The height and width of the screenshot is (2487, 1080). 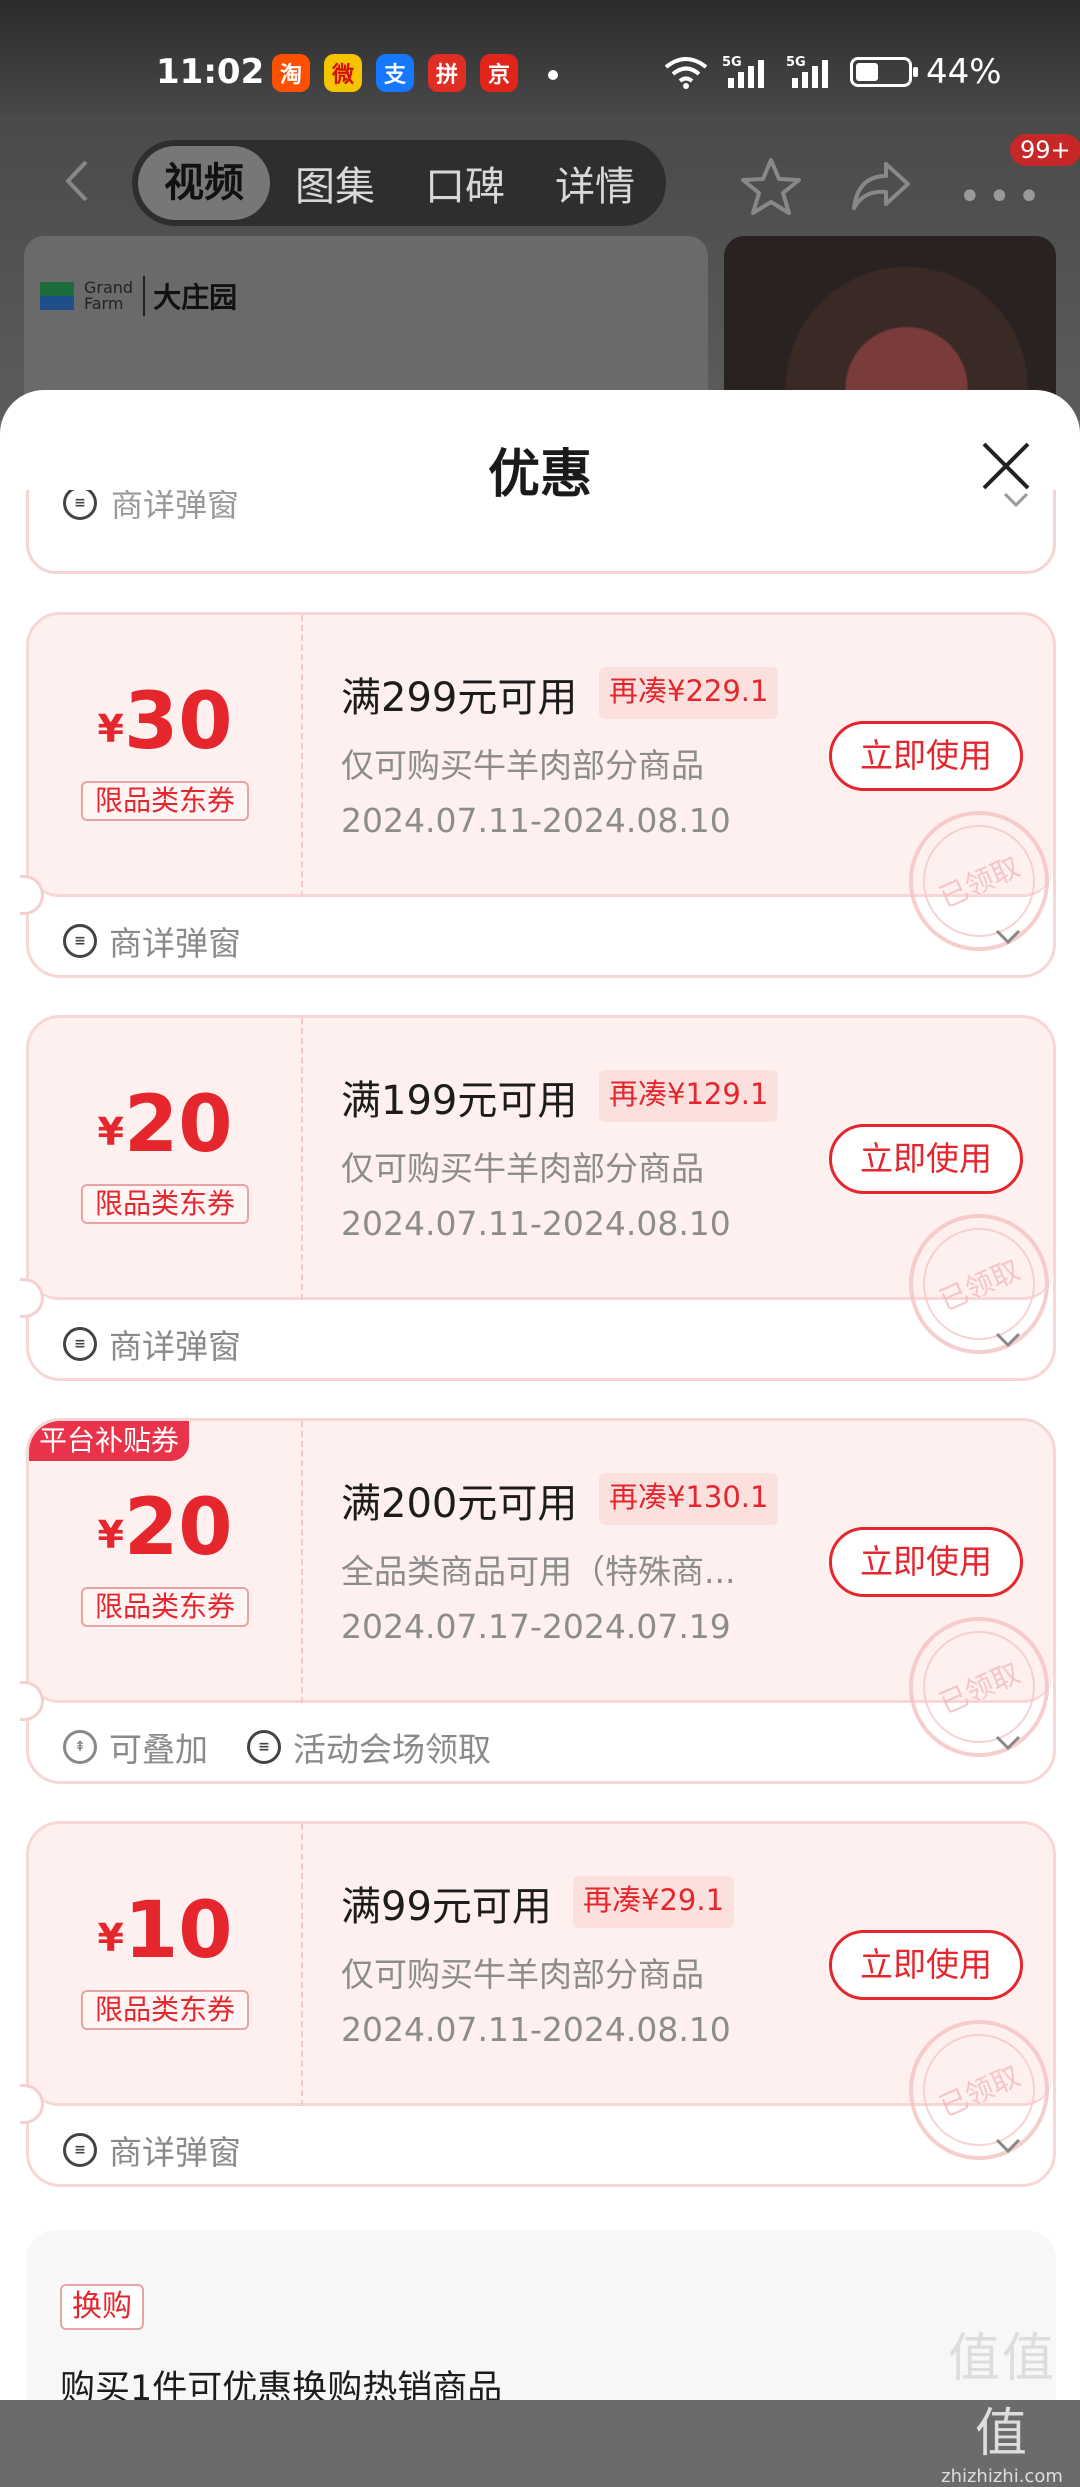 What do you see at coordinates (165, 722) in the screenshot?
I see `coupon-amount: ¥30` at bounding box center [165, 722].